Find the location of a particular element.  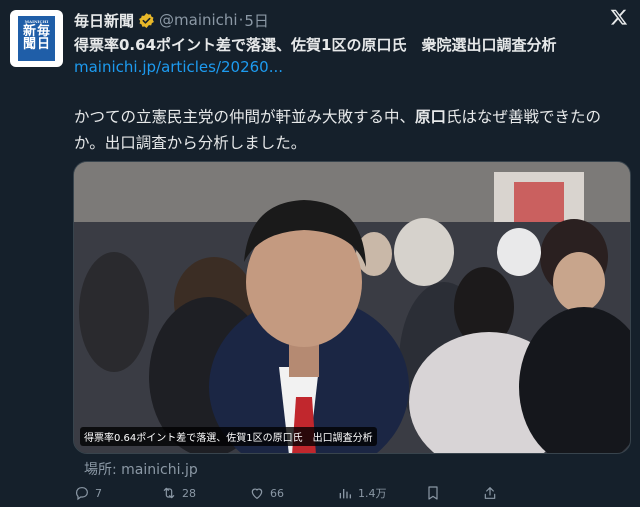

bookmark-button is located at coordinates (435, 493).